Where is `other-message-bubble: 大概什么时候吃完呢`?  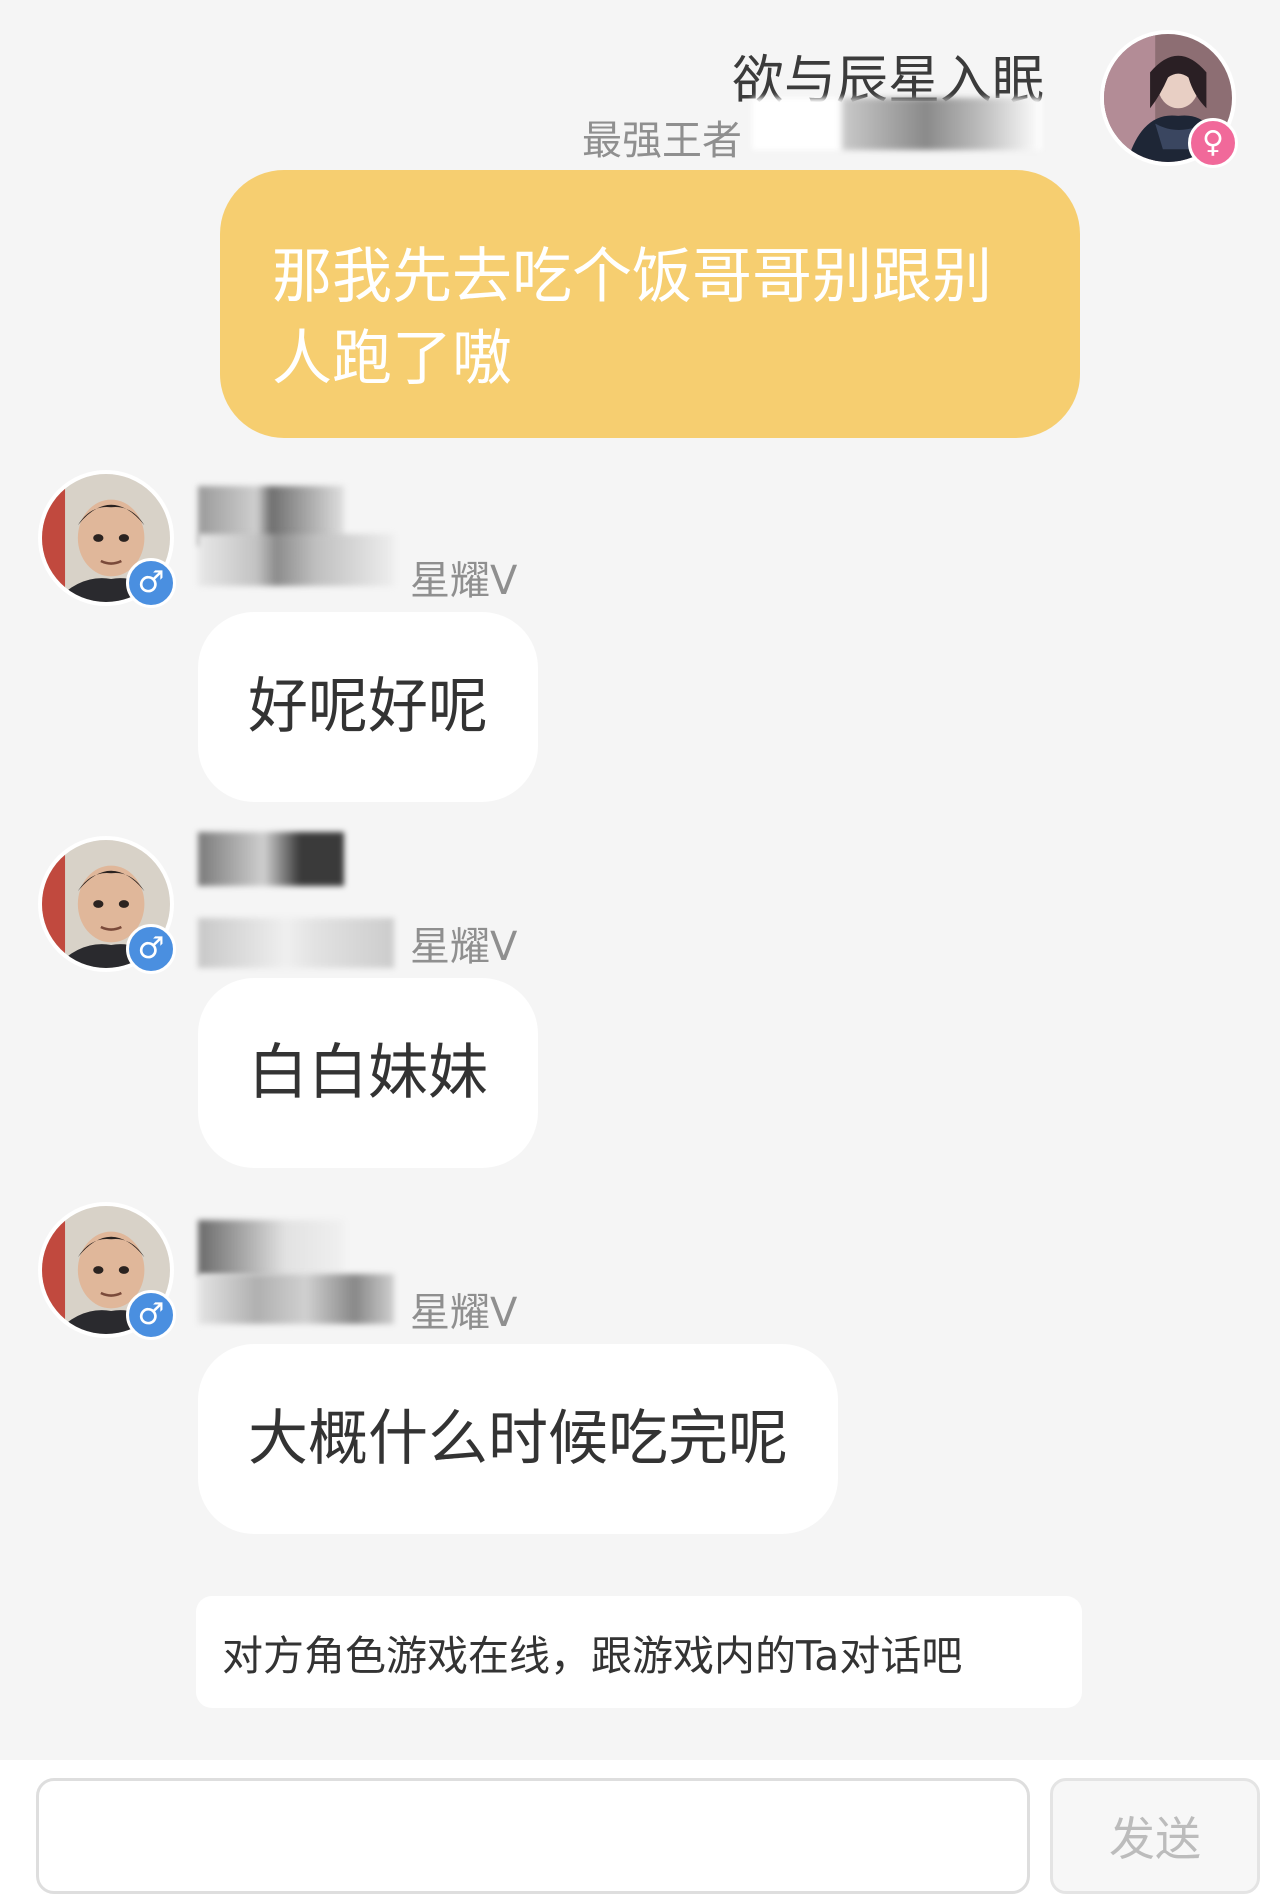
other-message-bubble: 大概什么时候吃完呢 is located at coordinates (518, 1439).